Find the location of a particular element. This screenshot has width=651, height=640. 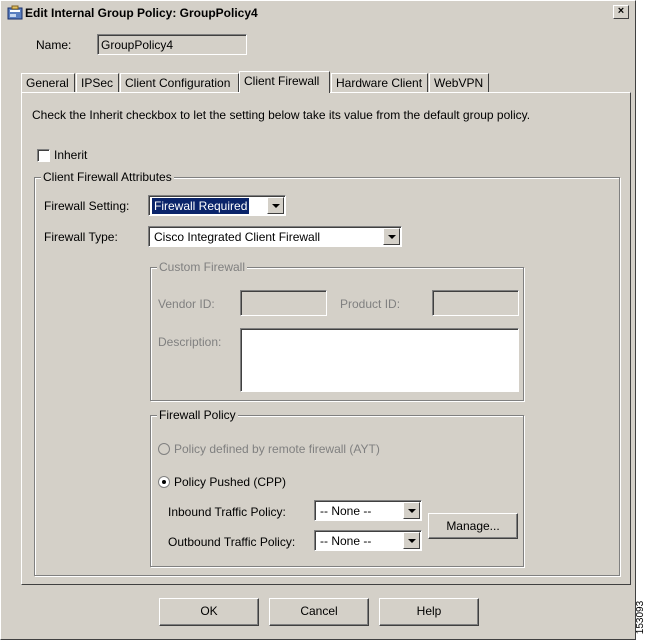

firewall-type-dropdown: Cisco Integrated Client Firewall is located at coordinates (275, 236).